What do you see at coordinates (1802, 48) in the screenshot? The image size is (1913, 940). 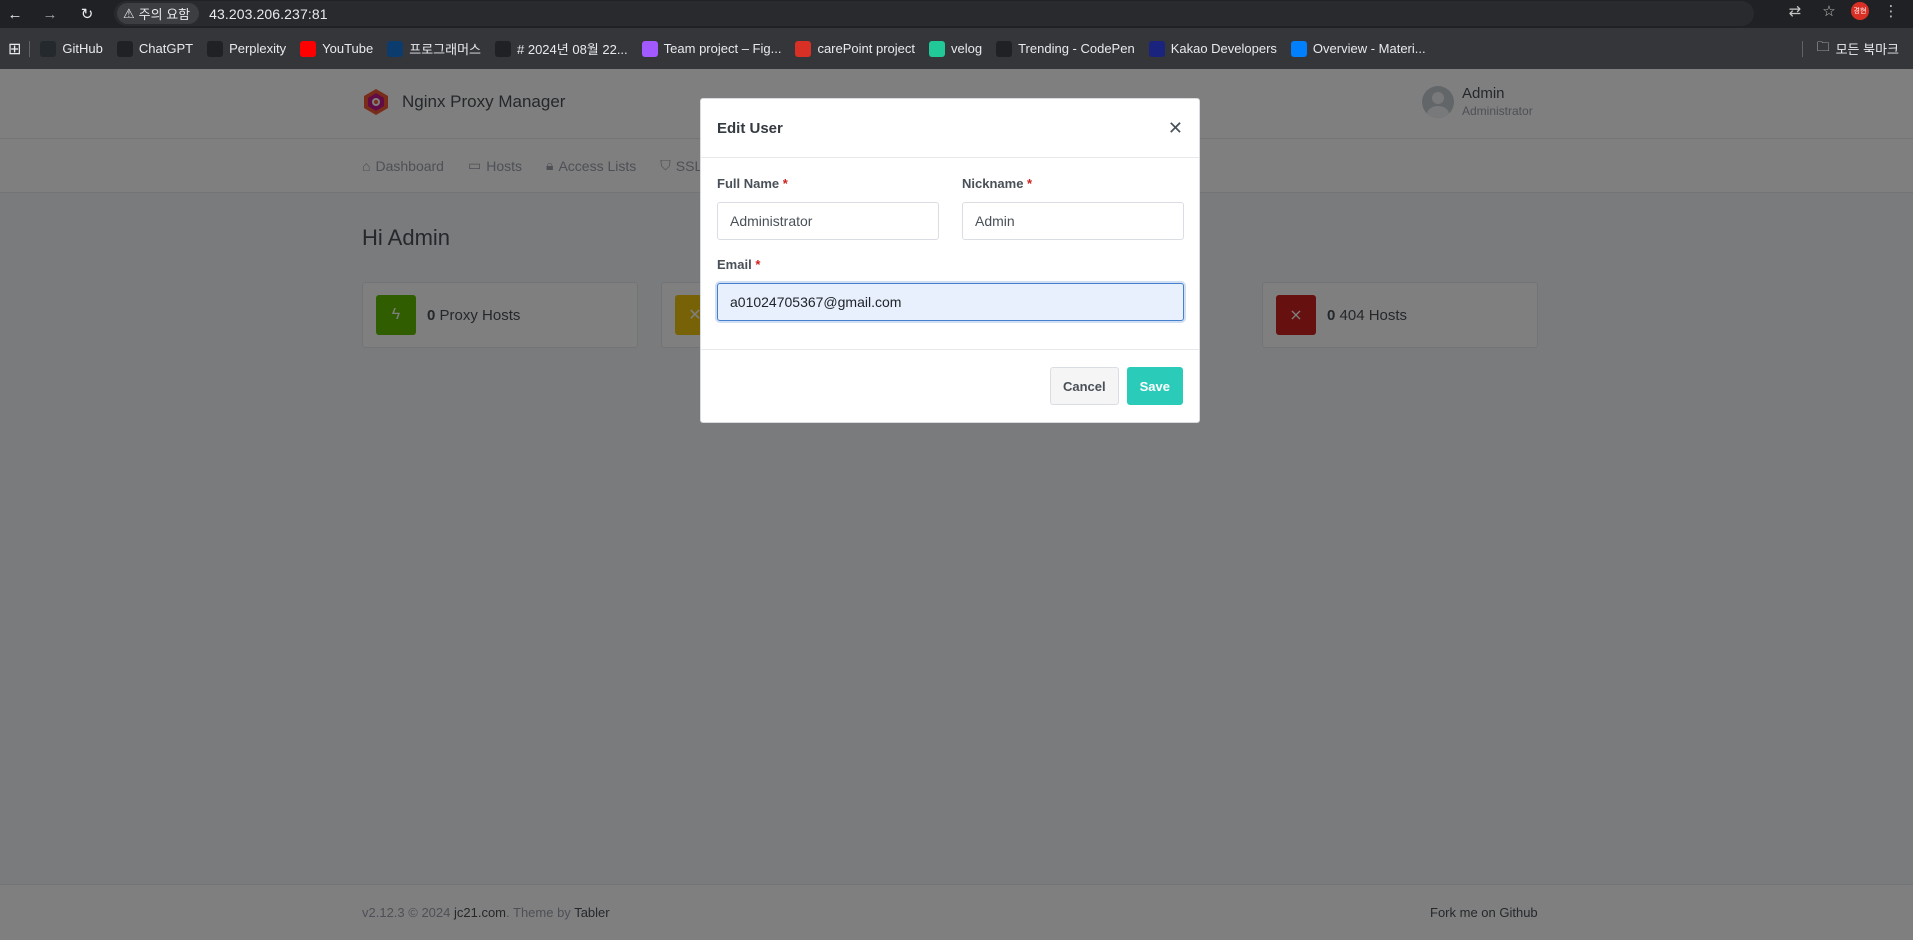 I see `bookmarks-divider-right` at bounding box center [1802, 48].